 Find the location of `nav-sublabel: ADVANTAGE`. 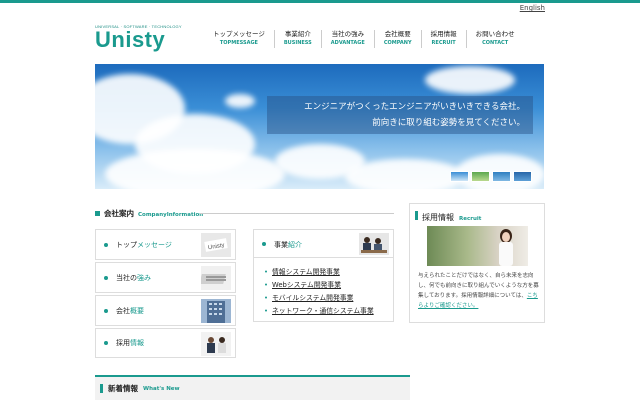

nav-sublabel: ADVANTAGE is located at coordinates (347, 43).